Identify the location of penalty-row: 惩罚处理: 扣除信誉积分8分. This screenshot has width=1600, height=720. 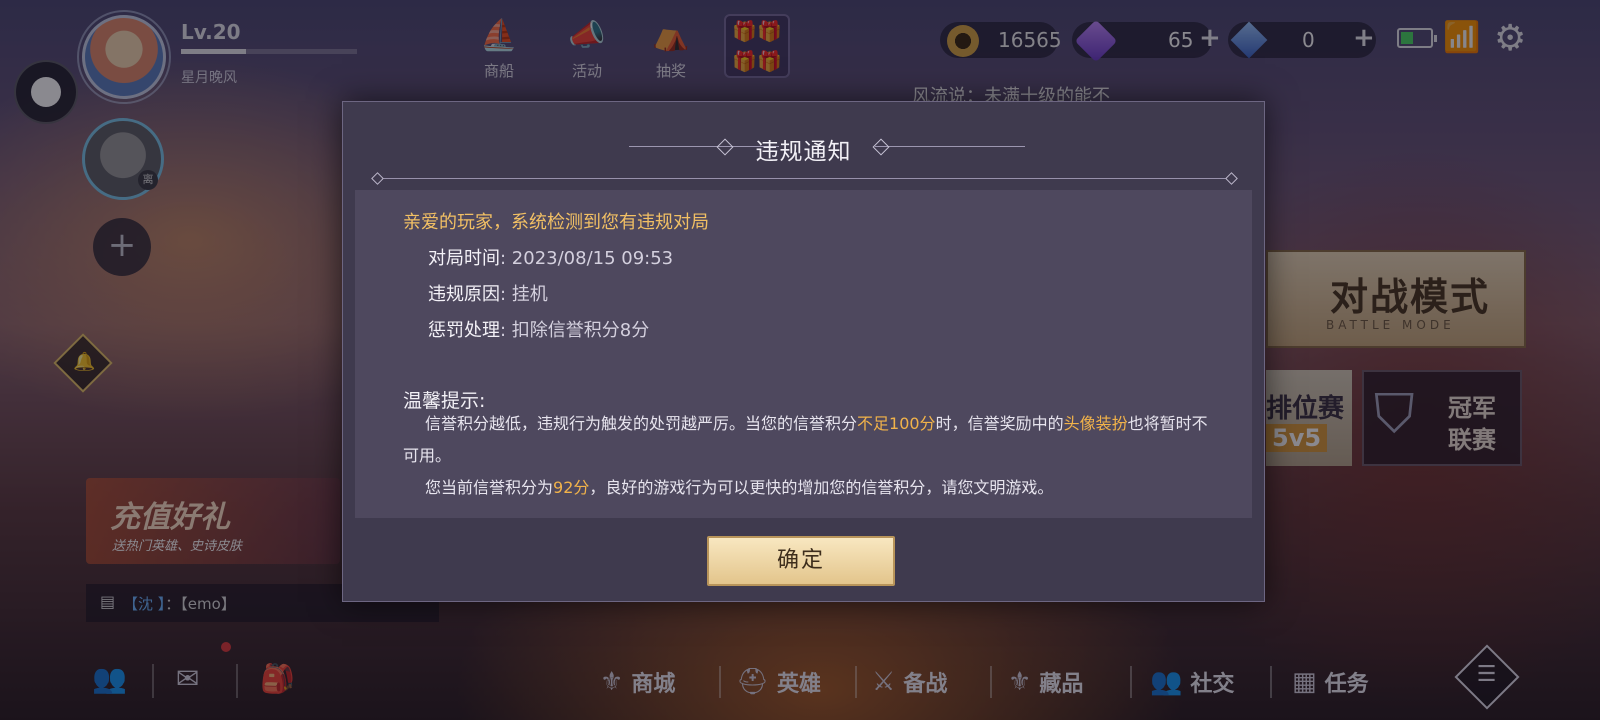
(539, 330).